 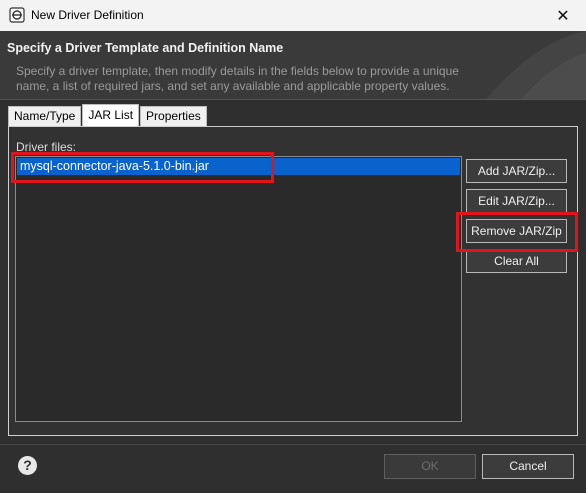 I want to click on ok-label: OK, so click(x=430, y=466).